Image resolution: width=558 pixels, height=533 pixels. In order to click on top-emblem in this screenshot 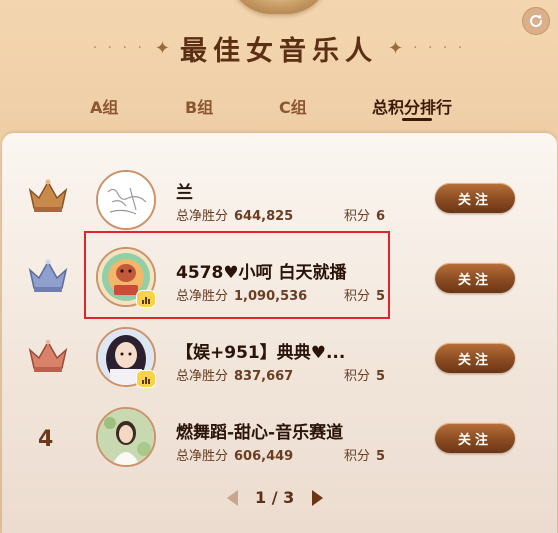, I will do `click(279, 7)`.